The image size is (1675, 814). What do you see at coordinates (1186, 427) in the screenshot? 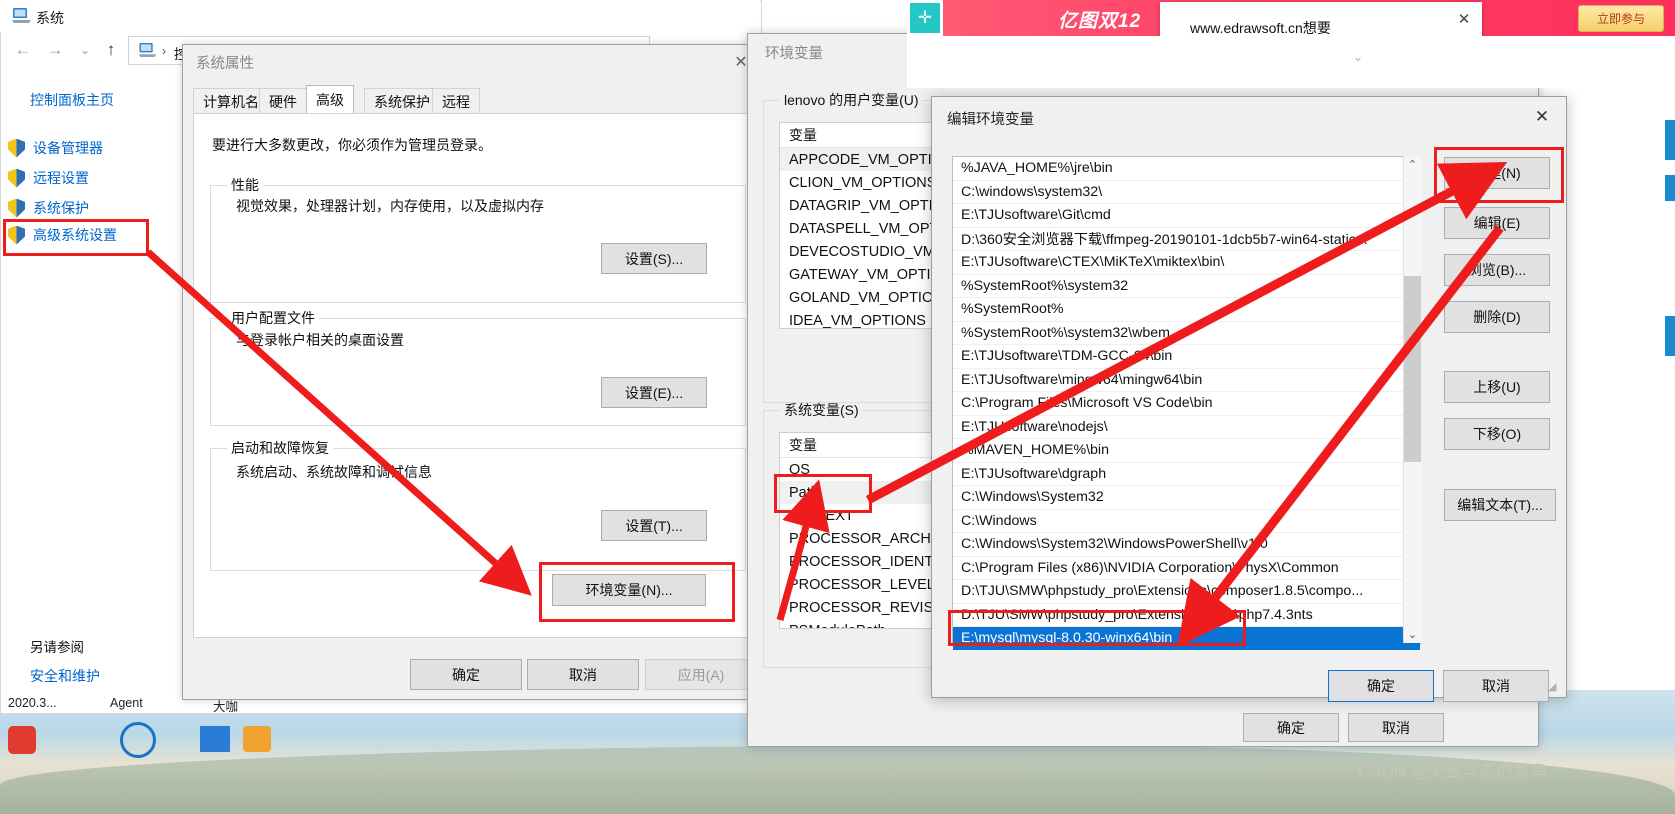
I see `list-item: E:\TJUsoftware\nodejs\` at bounding box center [1186, 427].